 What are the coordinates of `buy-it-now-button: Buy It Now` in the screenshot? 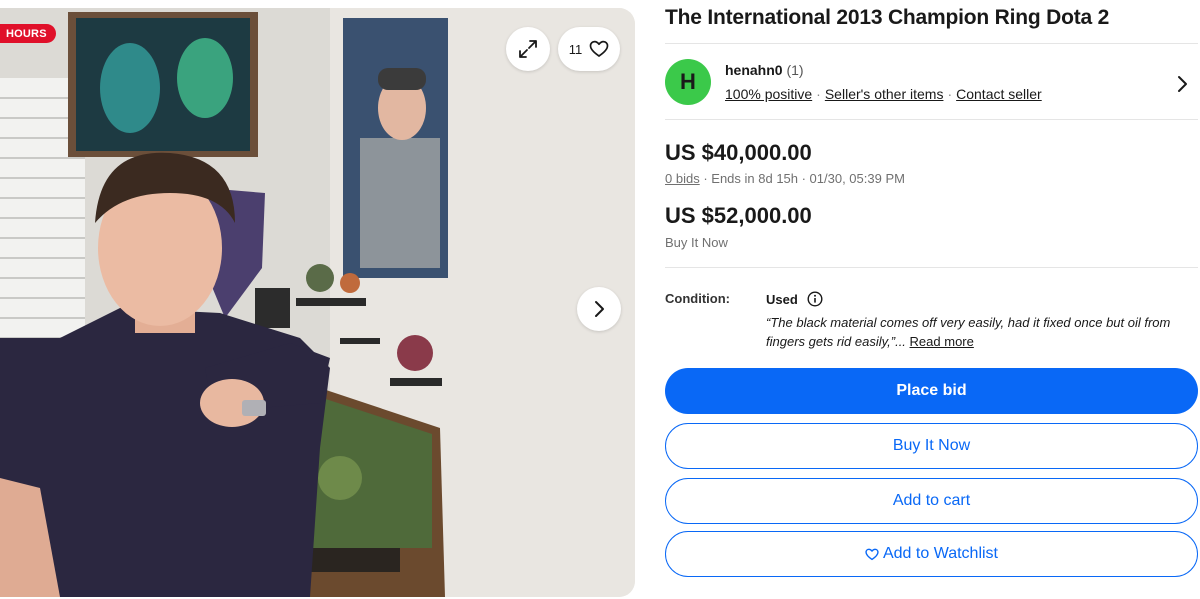 It's located at (931, 446).